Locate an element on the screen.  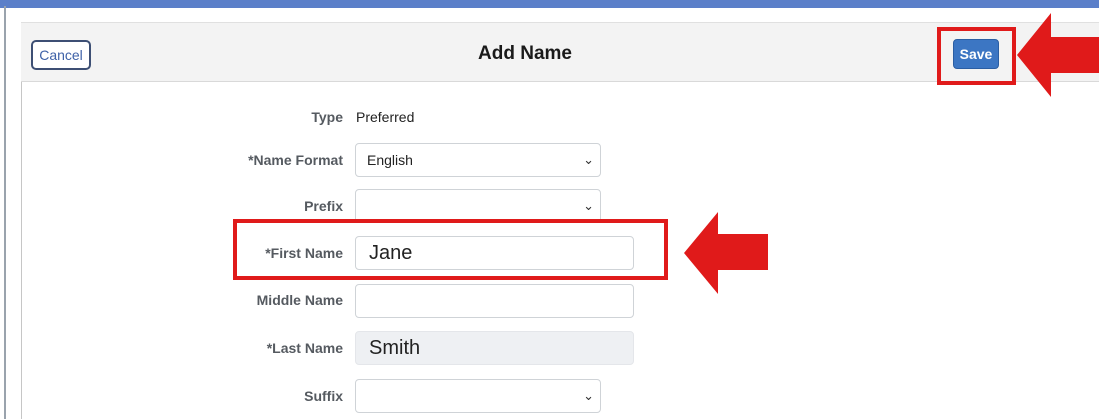
window-left-border is located at coordinates (5, 212).